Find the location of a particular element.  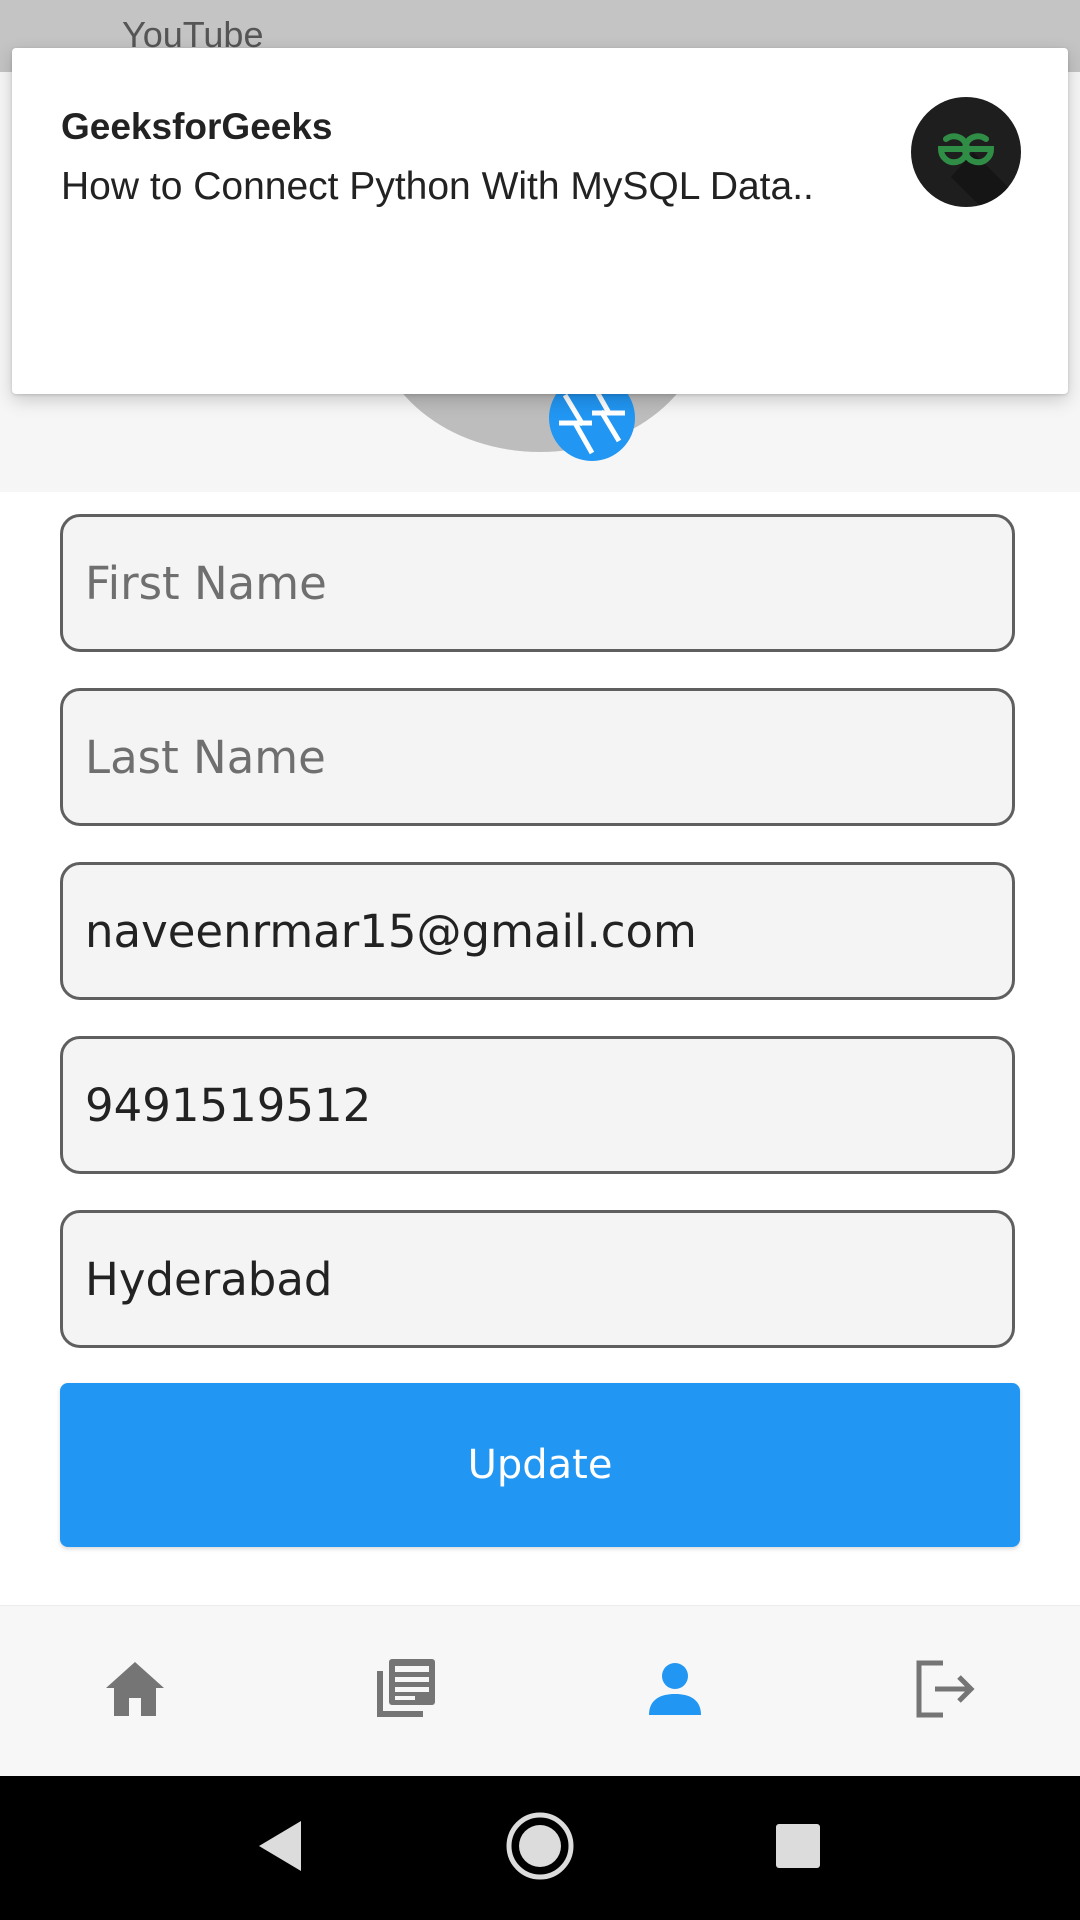

back-icon is located at coordinates (280, 1848).